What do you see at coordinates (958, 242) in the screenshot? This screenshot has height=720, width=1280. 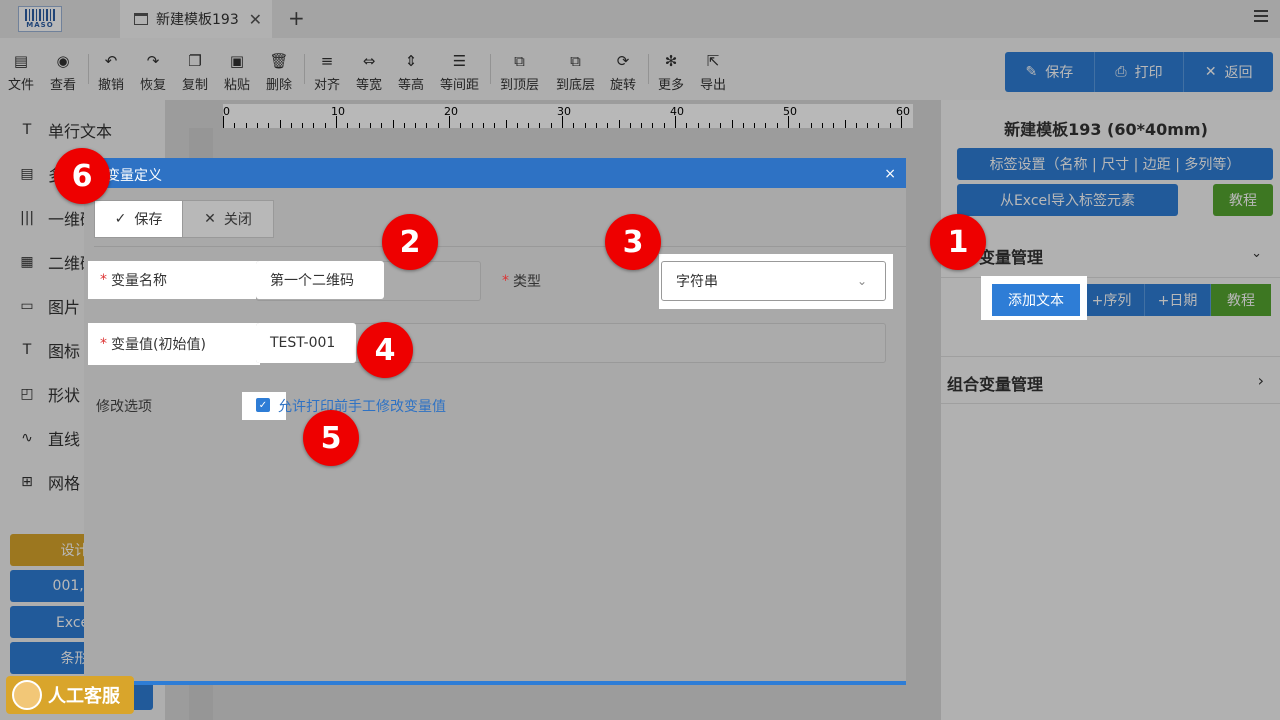 I see `step-badge-1: 1` at bounding box center [958, 242].